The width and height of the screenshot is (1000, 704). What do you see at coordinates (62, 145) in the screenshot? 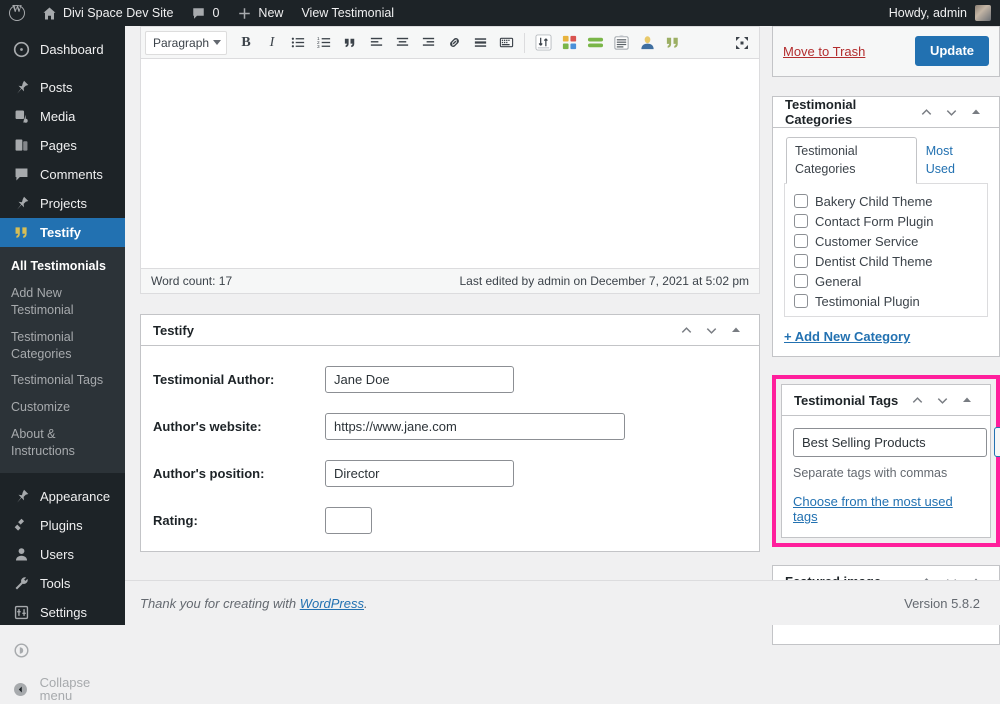
I see `sidebar-item-pages: Pages` at bounding box center [62, 145].